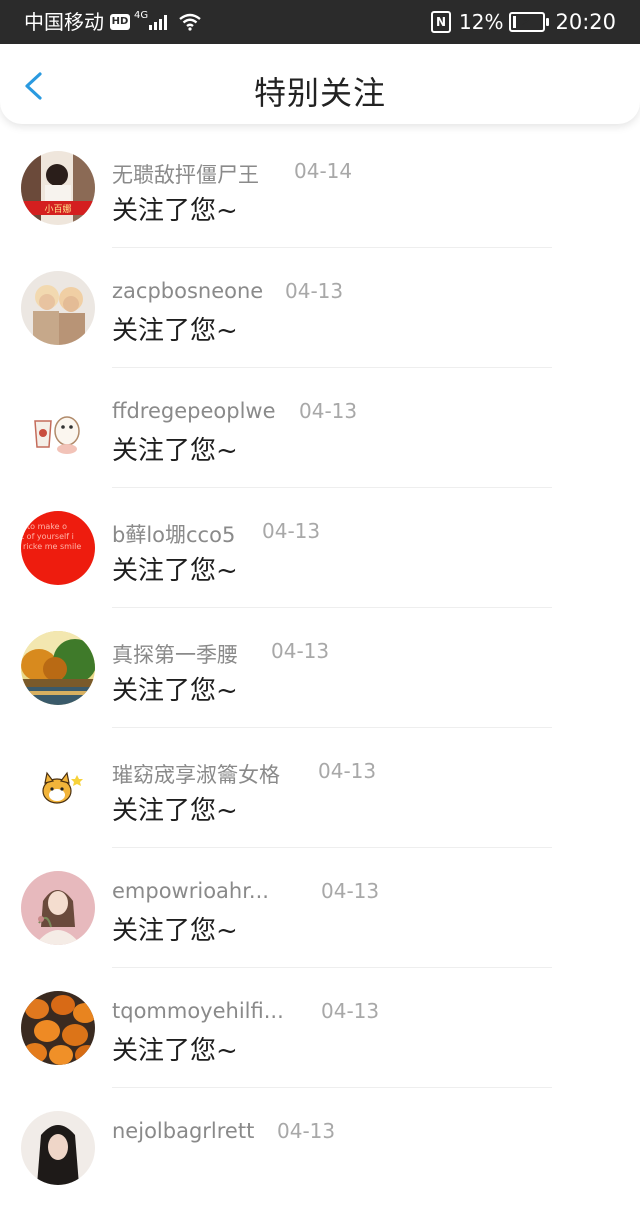 This screenshot has height=1208, width=640. I want to click on battery-percent: 12%, so click(481, 22).